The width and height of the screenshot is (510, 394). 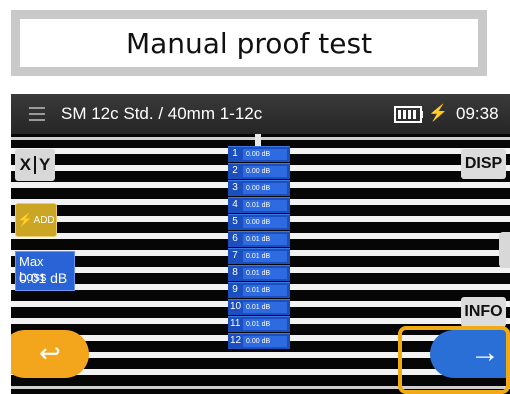 I want to click on loss-row: 8 0.01 dB, so click(x=259, y=273).